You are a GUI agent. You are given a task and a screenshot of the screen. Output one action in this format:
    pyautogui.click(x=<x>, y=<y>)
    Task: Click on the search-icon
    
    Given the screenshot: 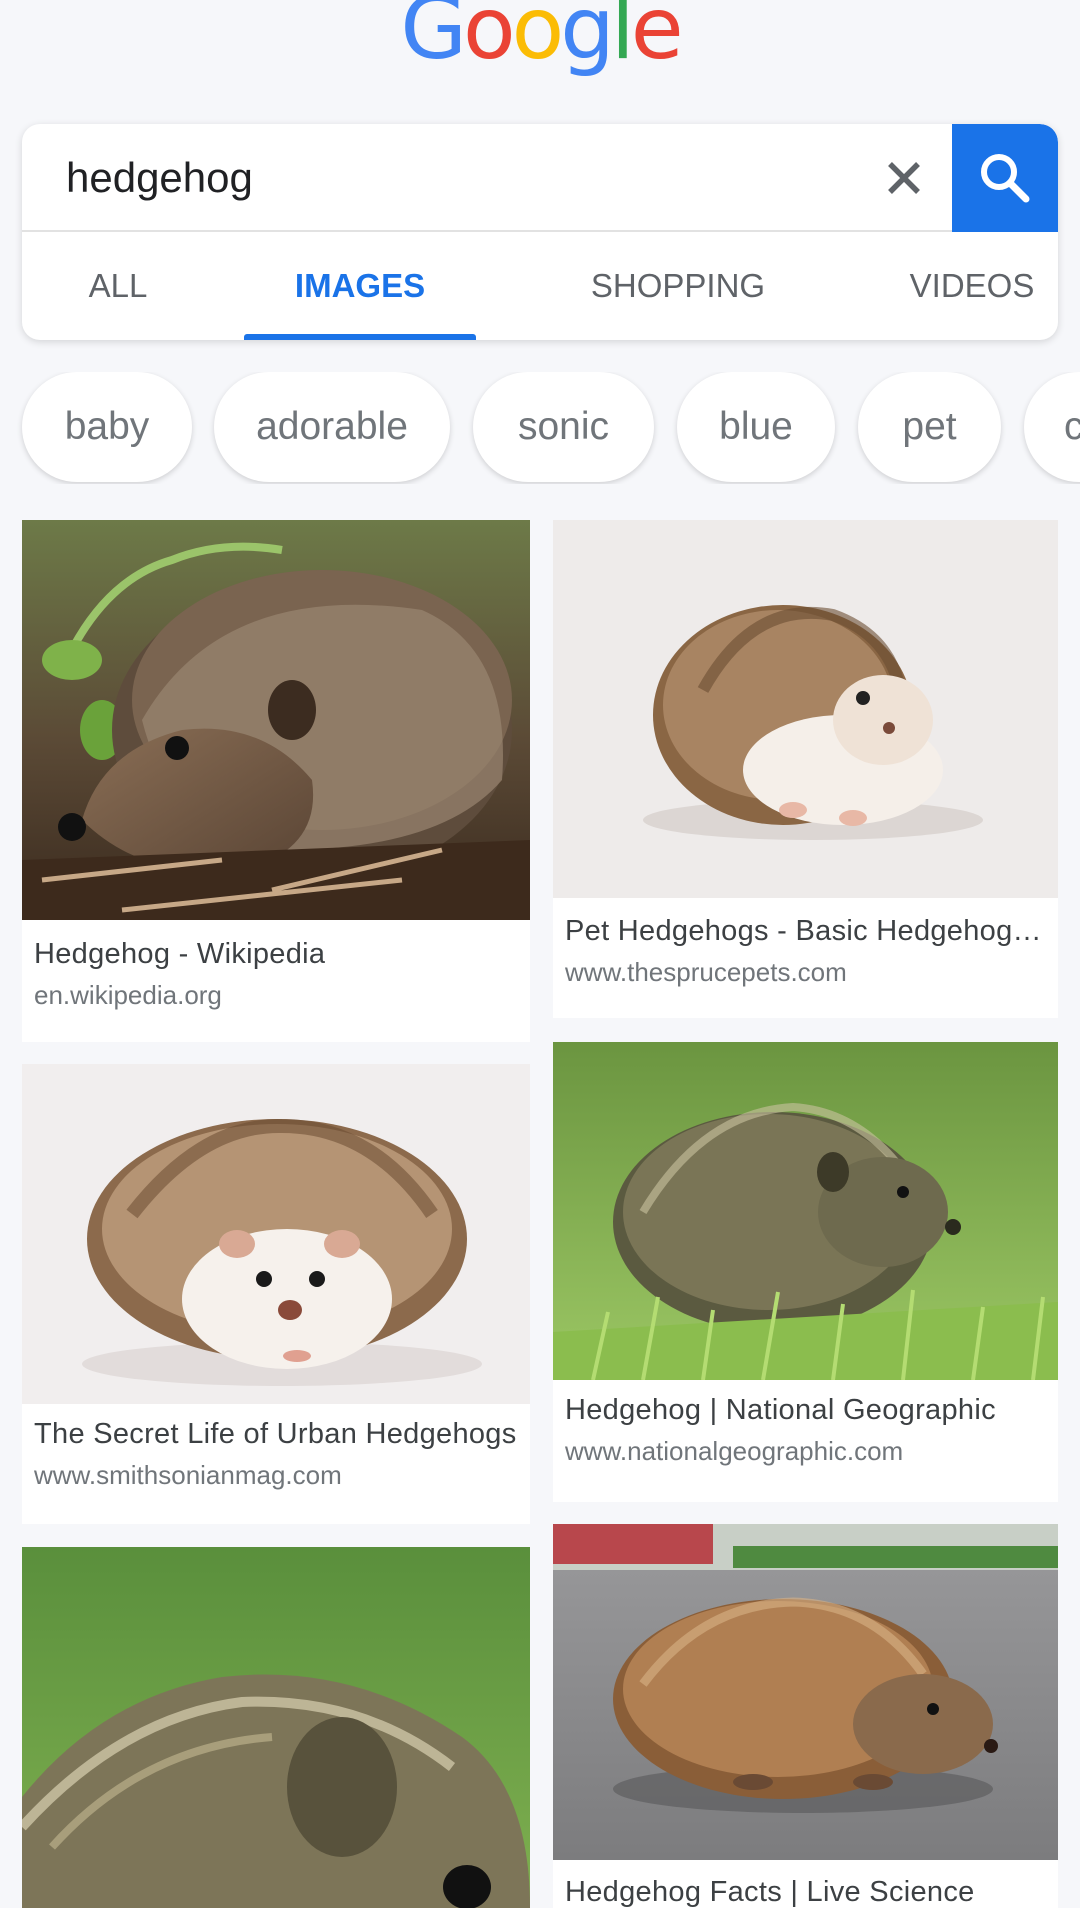 What is the action you would take?
    pyautogui.click(x=1005, y=178)
    